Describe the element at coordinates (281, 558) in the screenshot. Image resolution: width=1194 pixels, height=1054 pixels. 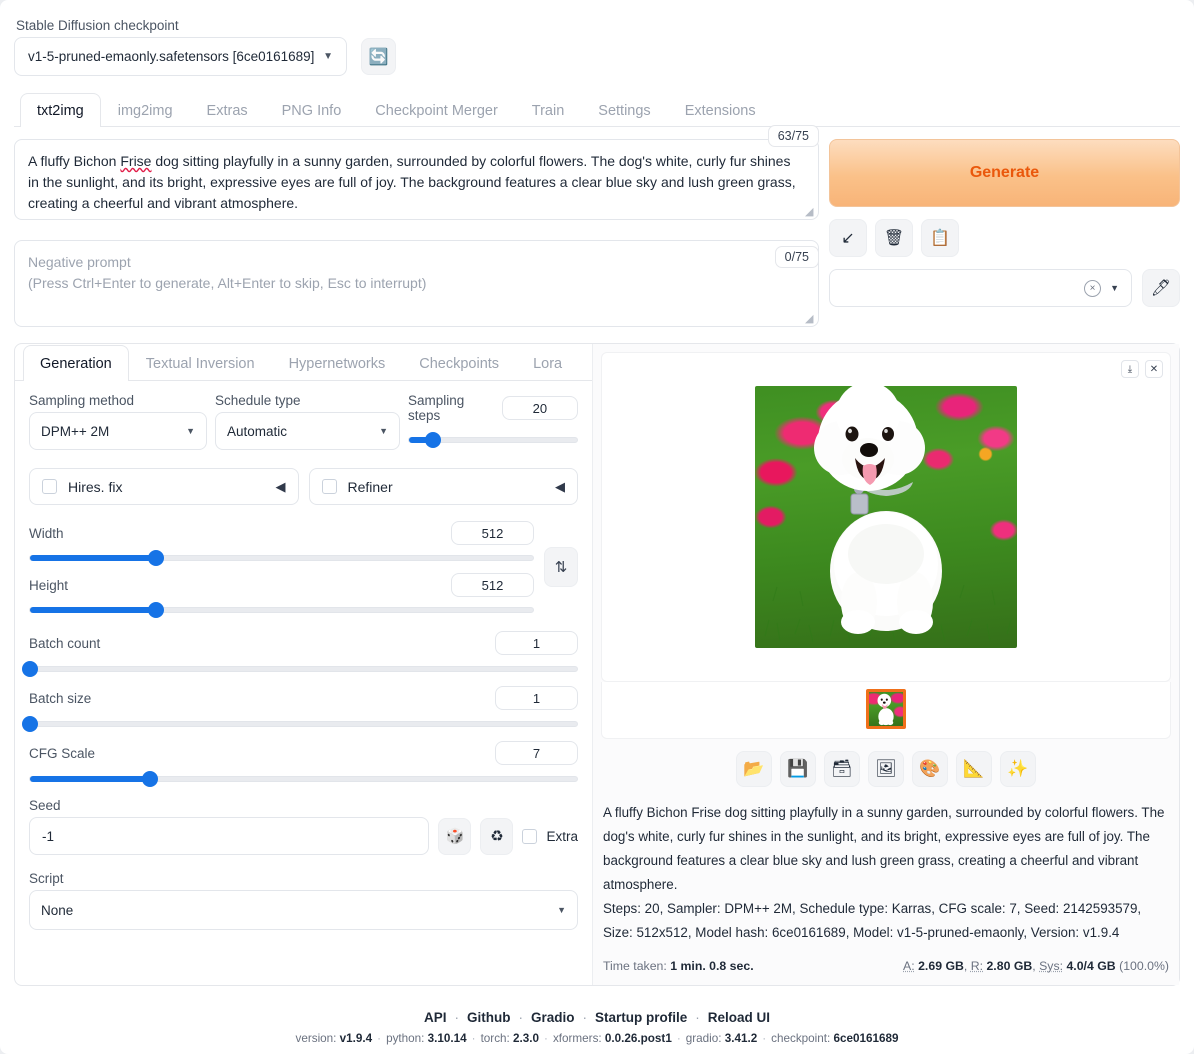
I see `width-slider` at that location.